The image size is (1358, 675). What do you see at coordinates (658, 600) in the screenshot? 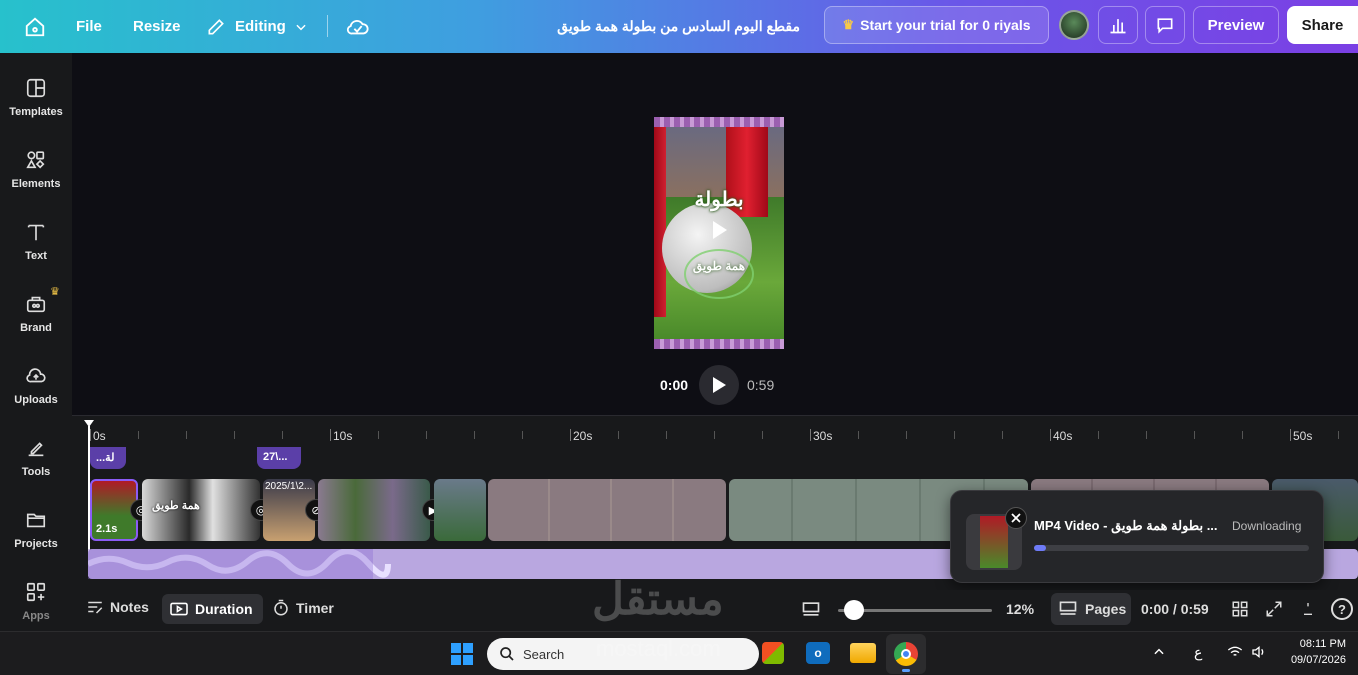
I see `watermark: مستقل` at bounding box center [658, 600].